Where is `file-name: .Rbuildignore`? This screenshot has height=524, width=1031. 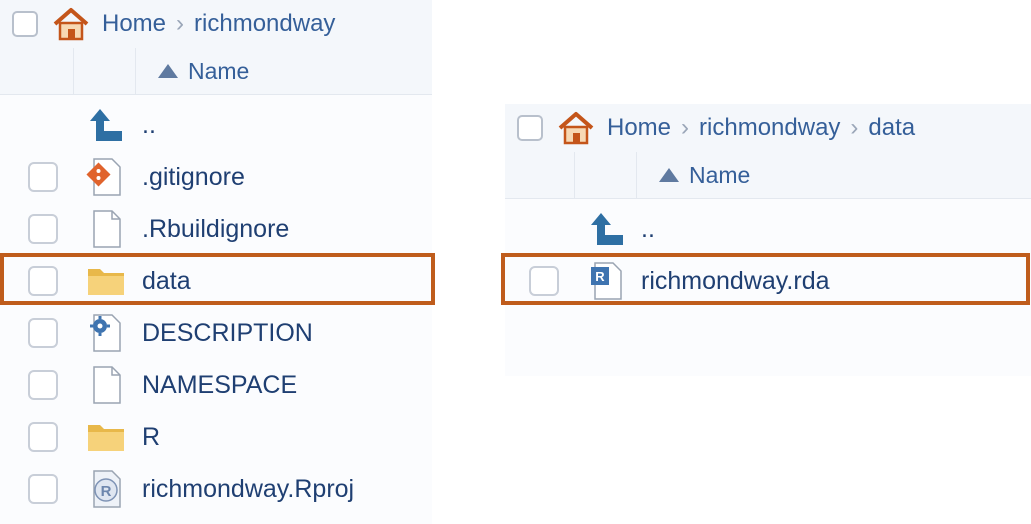 file-name: .Rbuildignore is located at coordinates (215, 229).